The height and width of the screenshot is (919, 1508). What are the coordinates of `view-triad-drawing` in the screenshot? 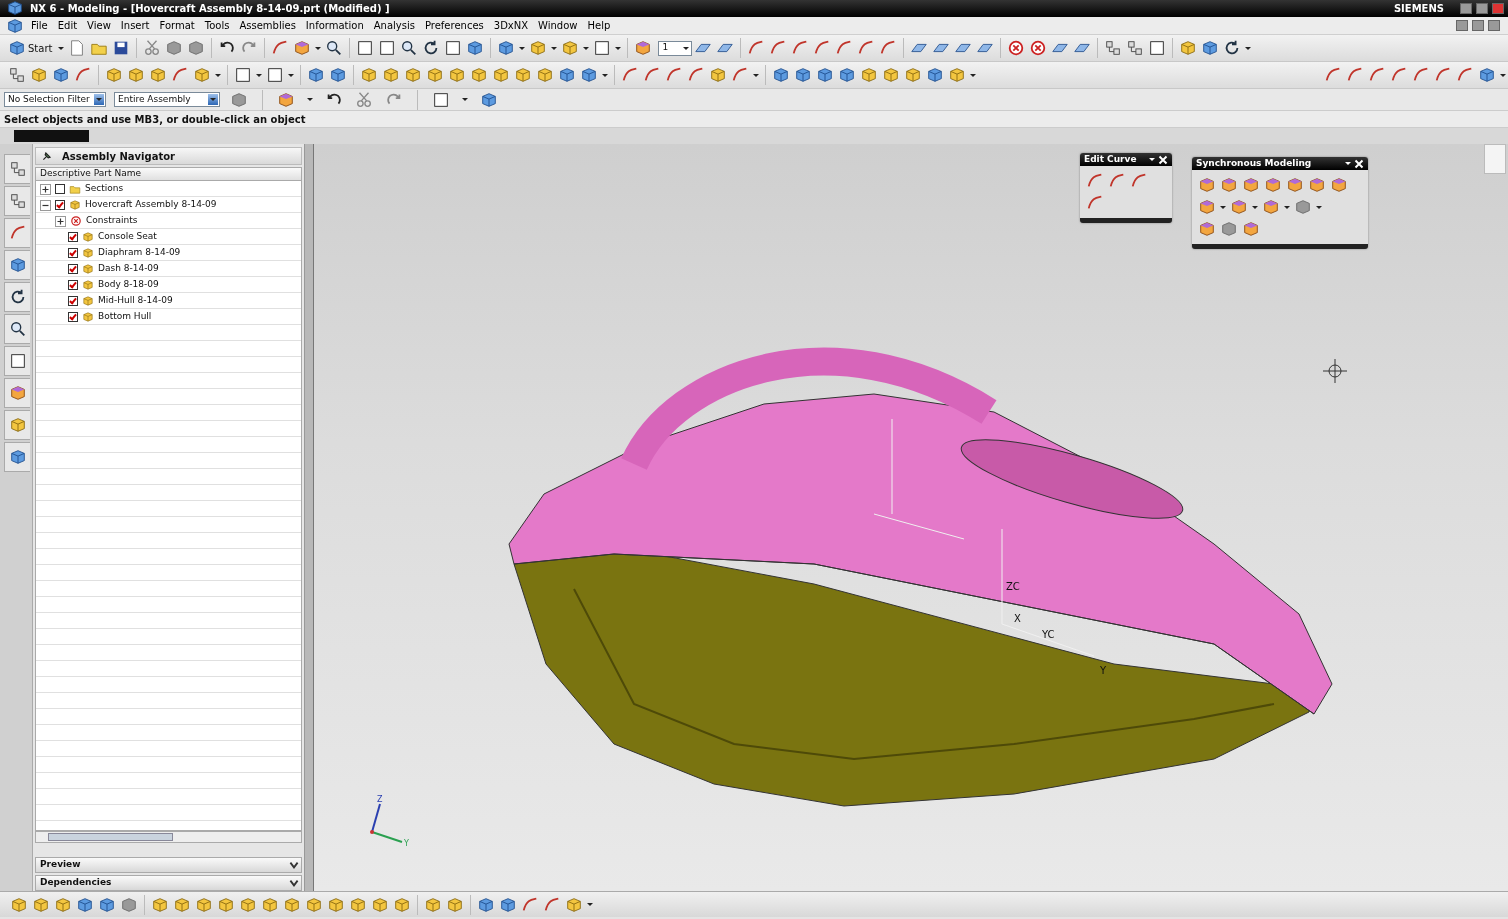 It's located at (386, 823).